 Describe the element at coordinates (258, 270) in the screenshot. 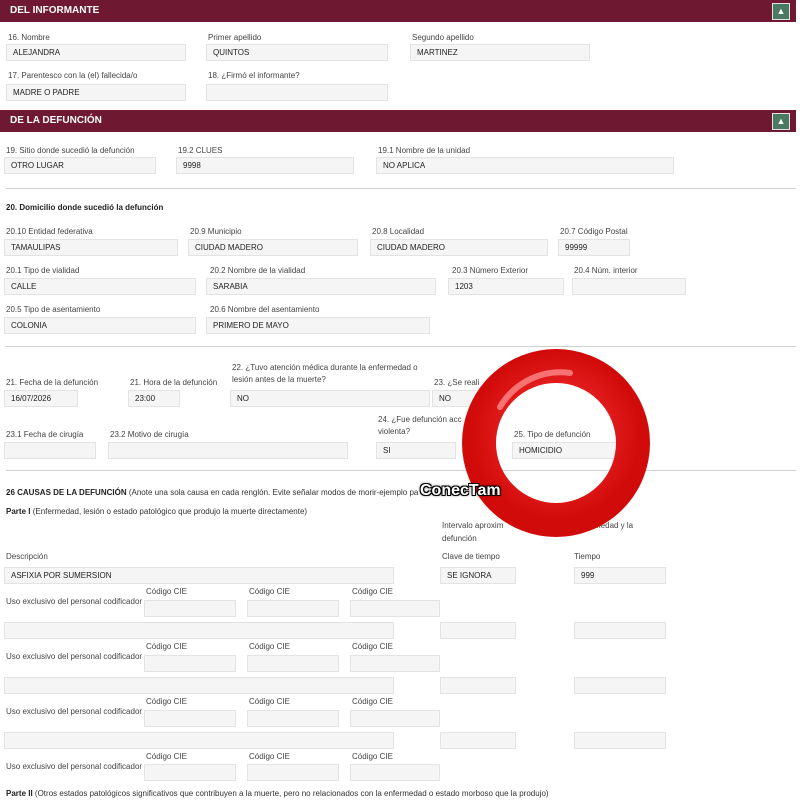

I see `nombre-vialidad-label: 20.2 Nombre de la vialidad` at that location.